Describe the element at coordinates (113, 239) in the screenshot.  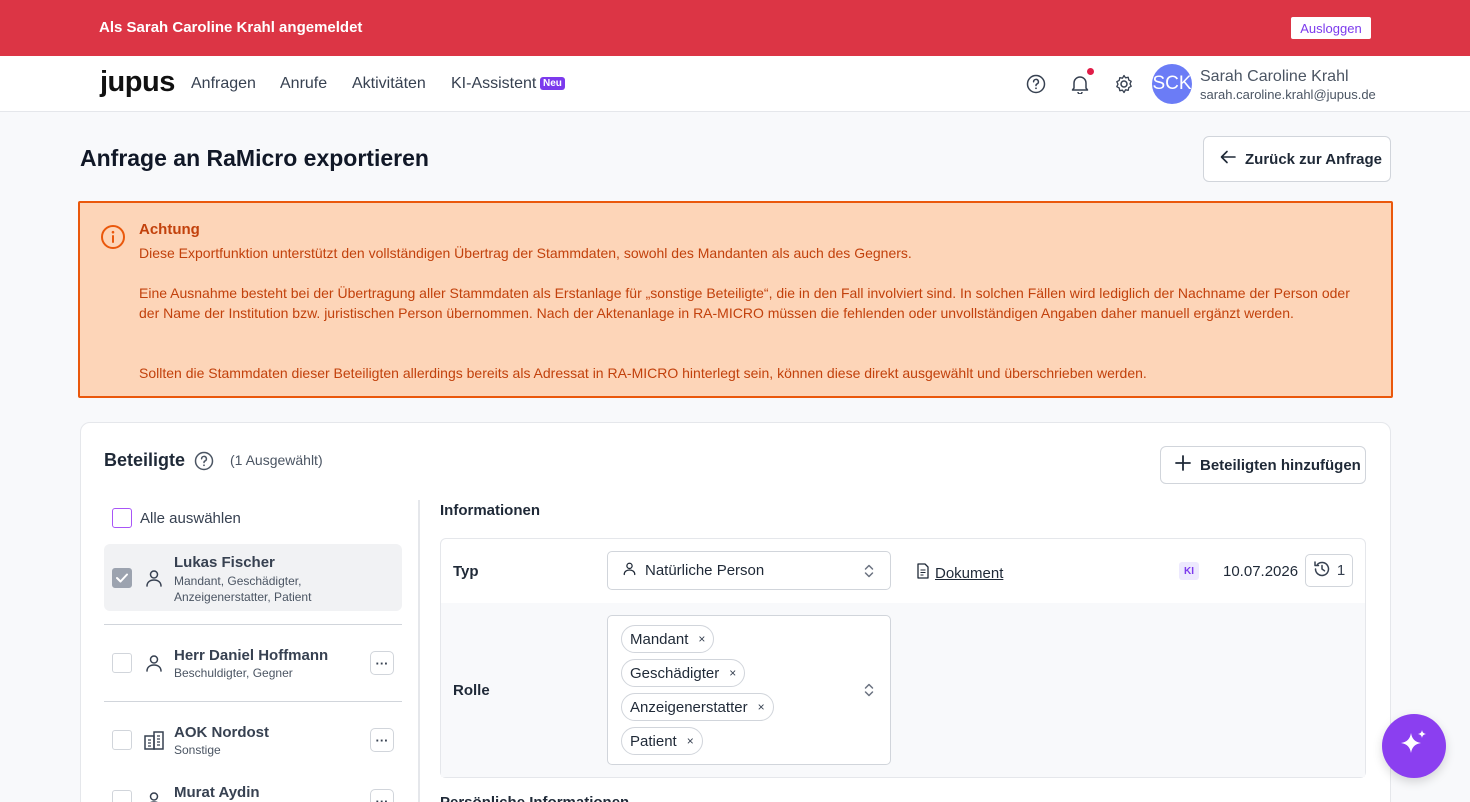
I see `info-icon` at that location.